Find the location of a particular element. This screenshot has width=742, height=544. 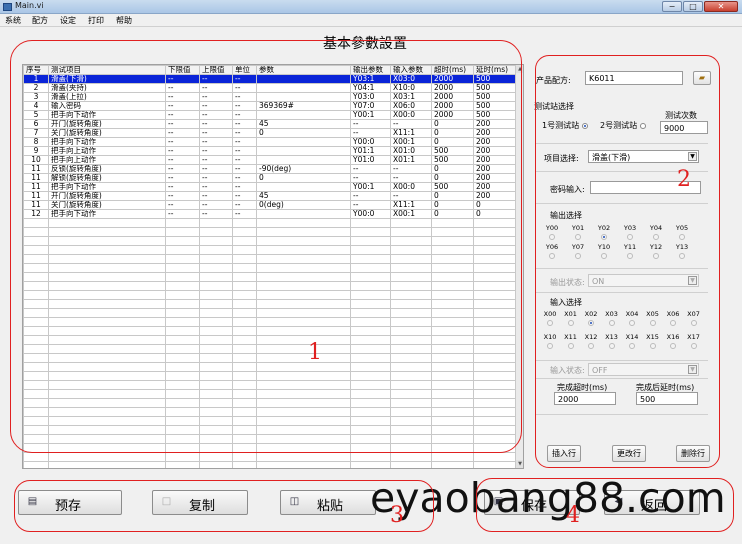

menu-recipe: 配方 is located at coordinates (40, 20).